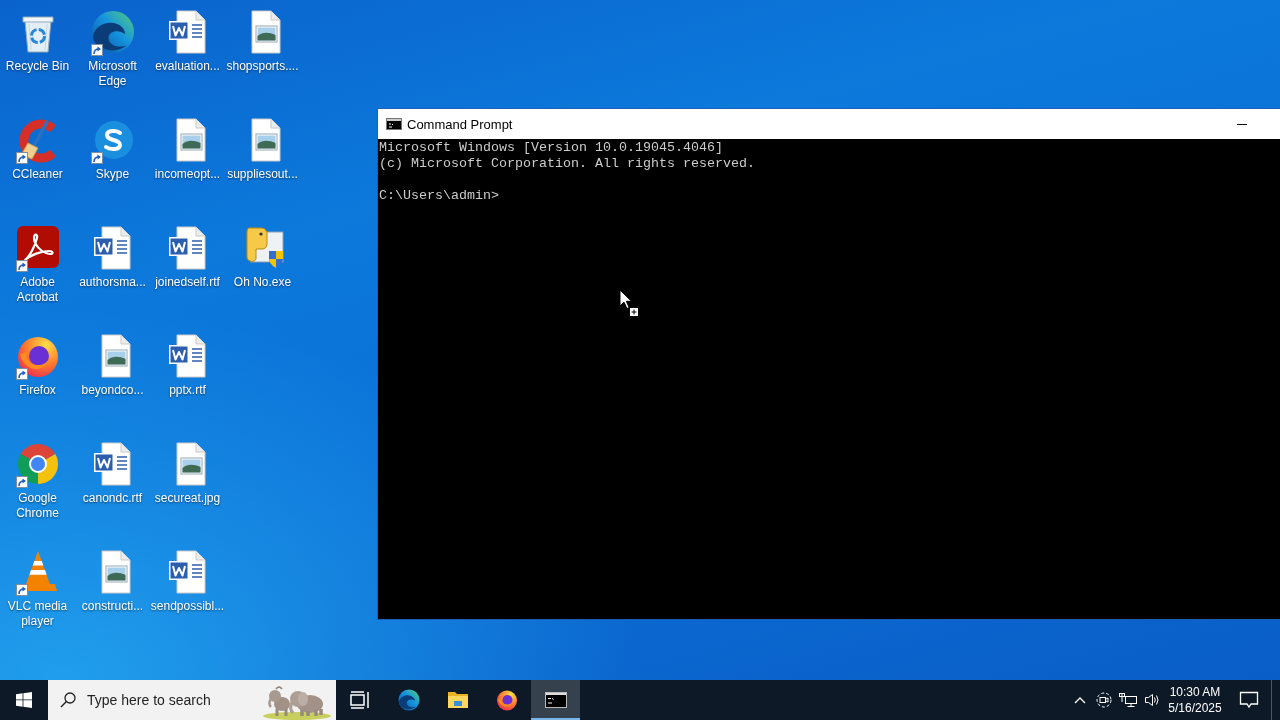  What do you see at coordinates (112, 146) in the screenshot?
I see `desktop-item: Skype` at bounding box center [112, 146].